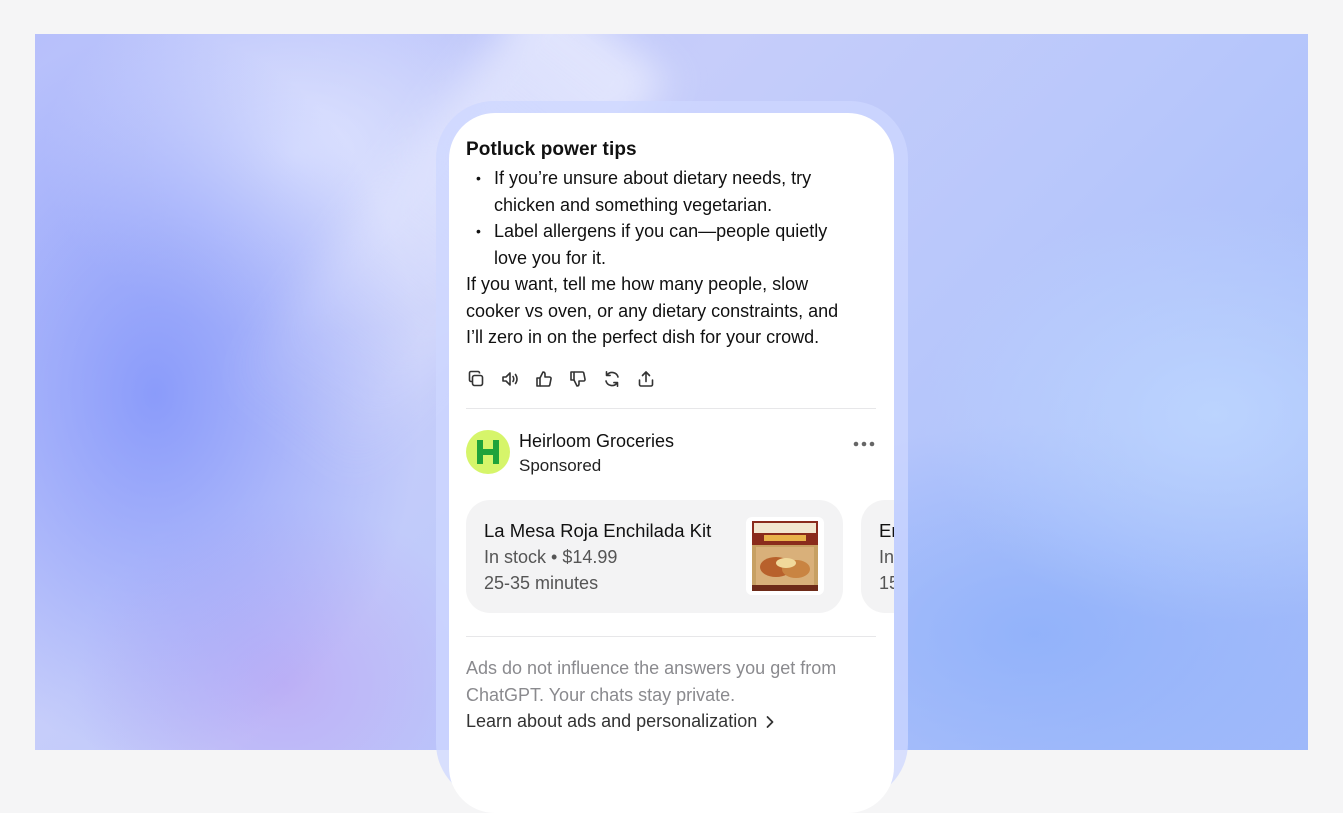  What do you see at coordinates (551, 149) in the screenshot?
I see `message-heading: Potluck power tips` at bounding box center [551, 149].